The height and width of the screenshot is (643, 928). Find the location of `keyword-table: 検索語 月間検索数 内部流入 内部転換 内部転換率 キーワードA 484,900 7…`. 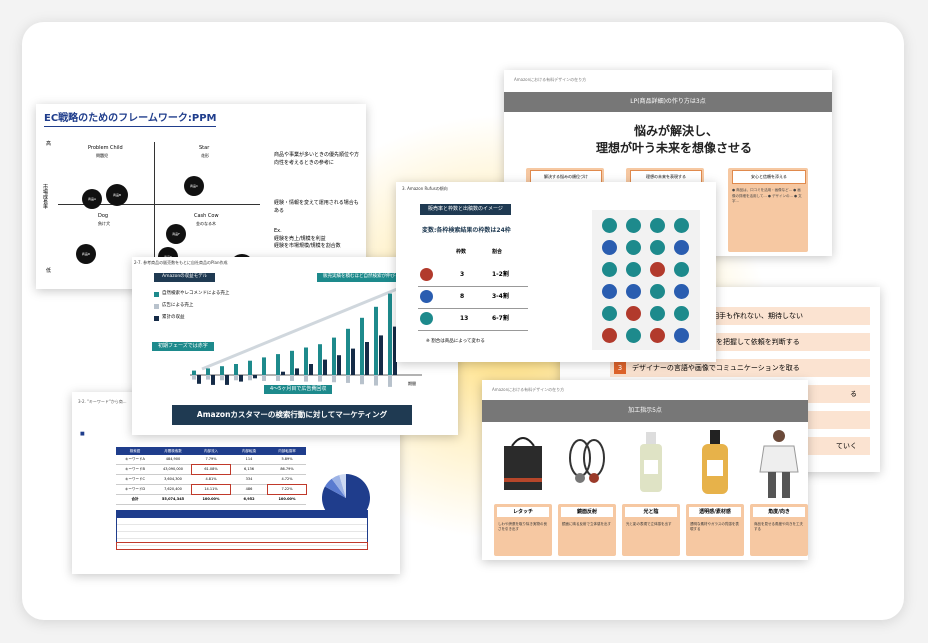

keyword-table: 検索語 月間検索数 内部流入 内部転換 内部転換率 キーワードA 484,900 7… is located at coordinates (211, 476).